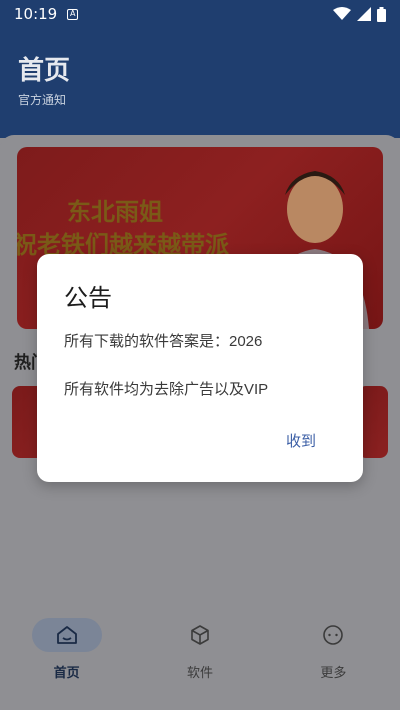 This screenshot has height=710, width=400. I want to click on app-a-icon: A, so click(73, 14).